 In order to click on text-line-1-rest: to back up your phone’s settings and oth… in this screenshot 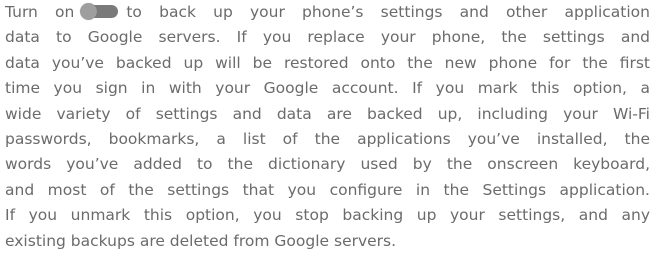, I will do `click(388, 12)`.